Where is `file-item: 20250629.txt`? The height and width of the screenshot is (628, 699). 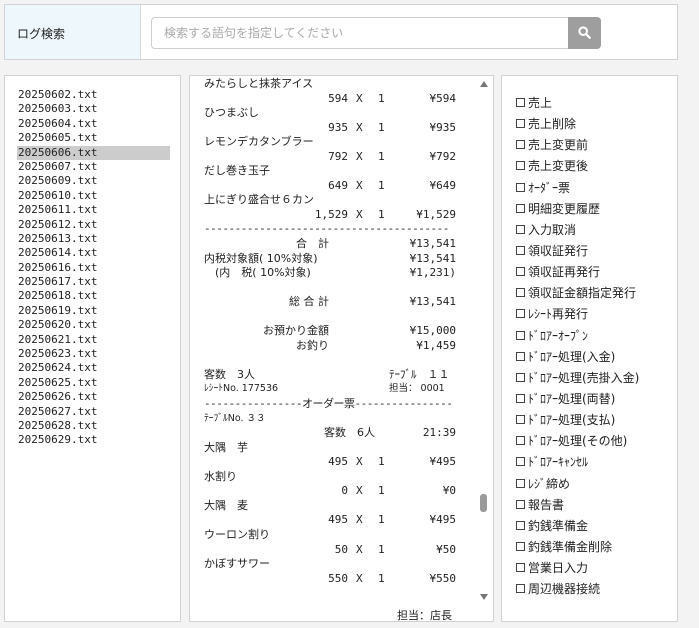
file-item: 20250629.txt is located at coordinates (93, 440).